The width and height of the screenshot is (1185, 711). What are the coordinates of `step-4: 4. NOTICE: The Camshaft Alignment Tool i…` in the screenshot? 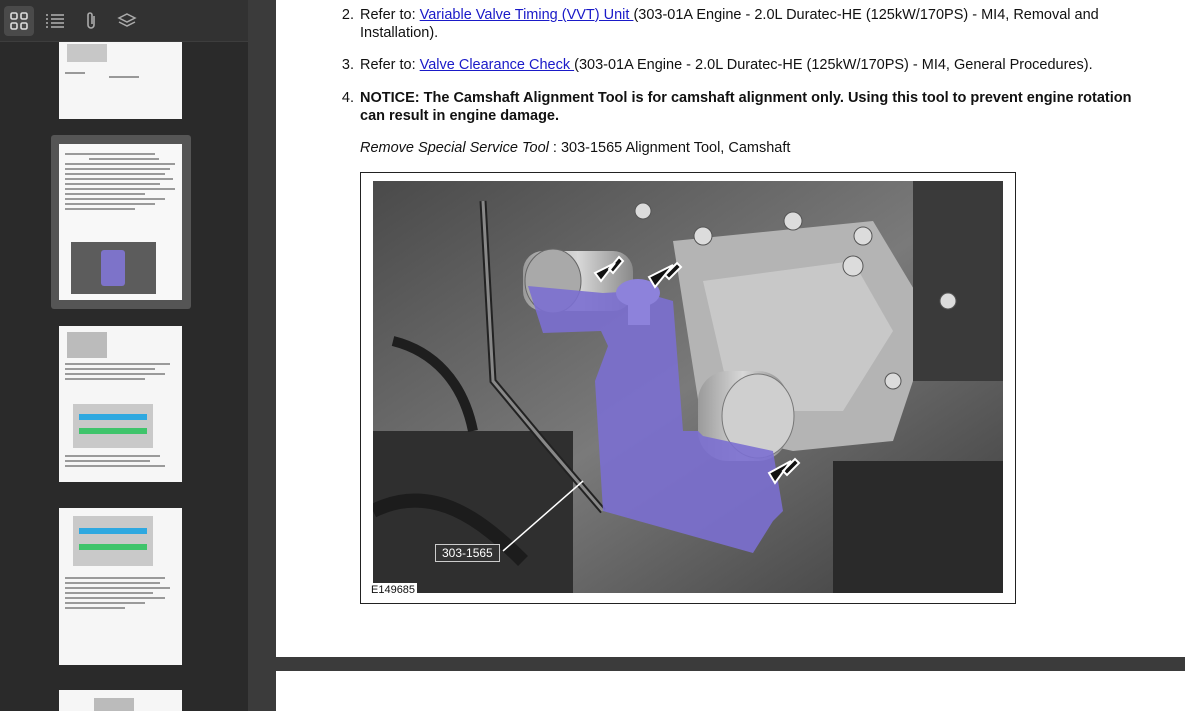 It's located at (754, 129).